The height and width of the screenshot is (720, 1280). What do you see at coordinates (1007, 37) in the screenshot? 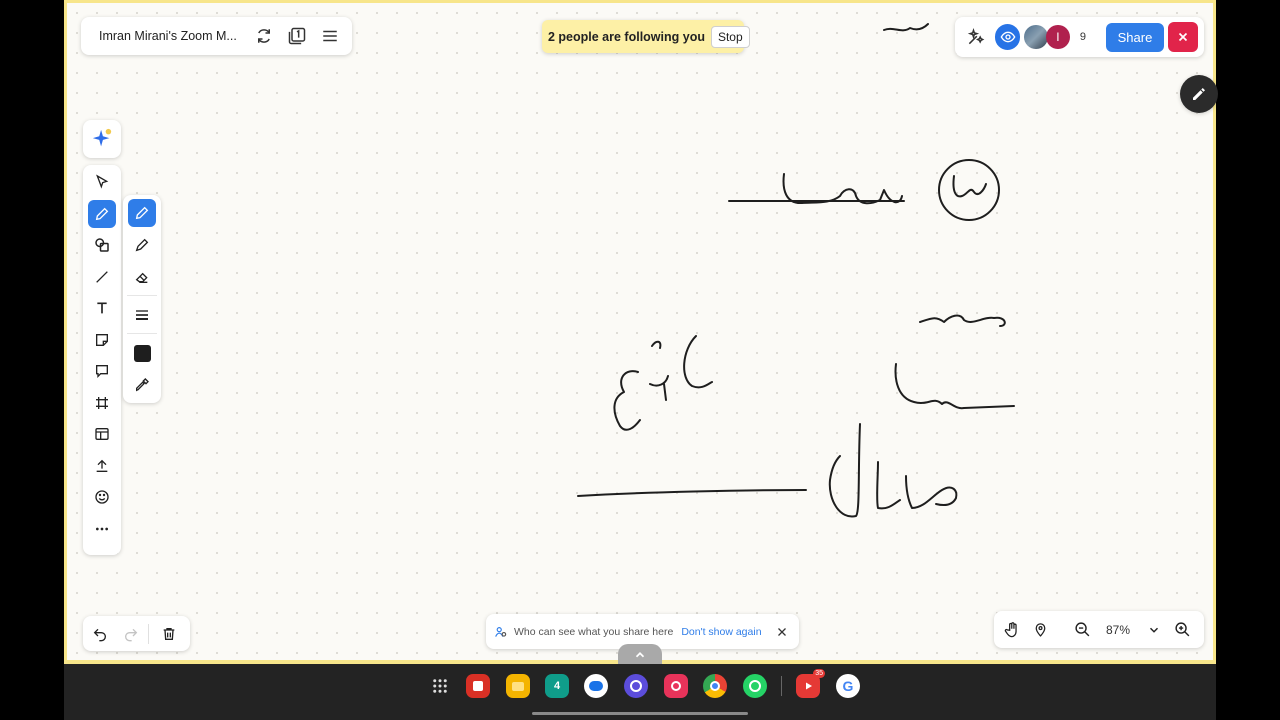
I see `view-mode-icon` at bounding box center [1007, 37].